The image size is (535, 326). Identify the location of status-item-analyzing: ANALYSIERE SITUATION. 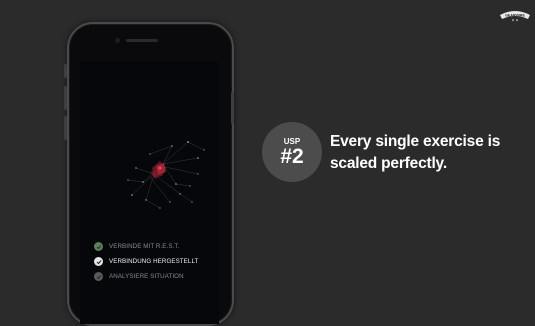
(156, 276).